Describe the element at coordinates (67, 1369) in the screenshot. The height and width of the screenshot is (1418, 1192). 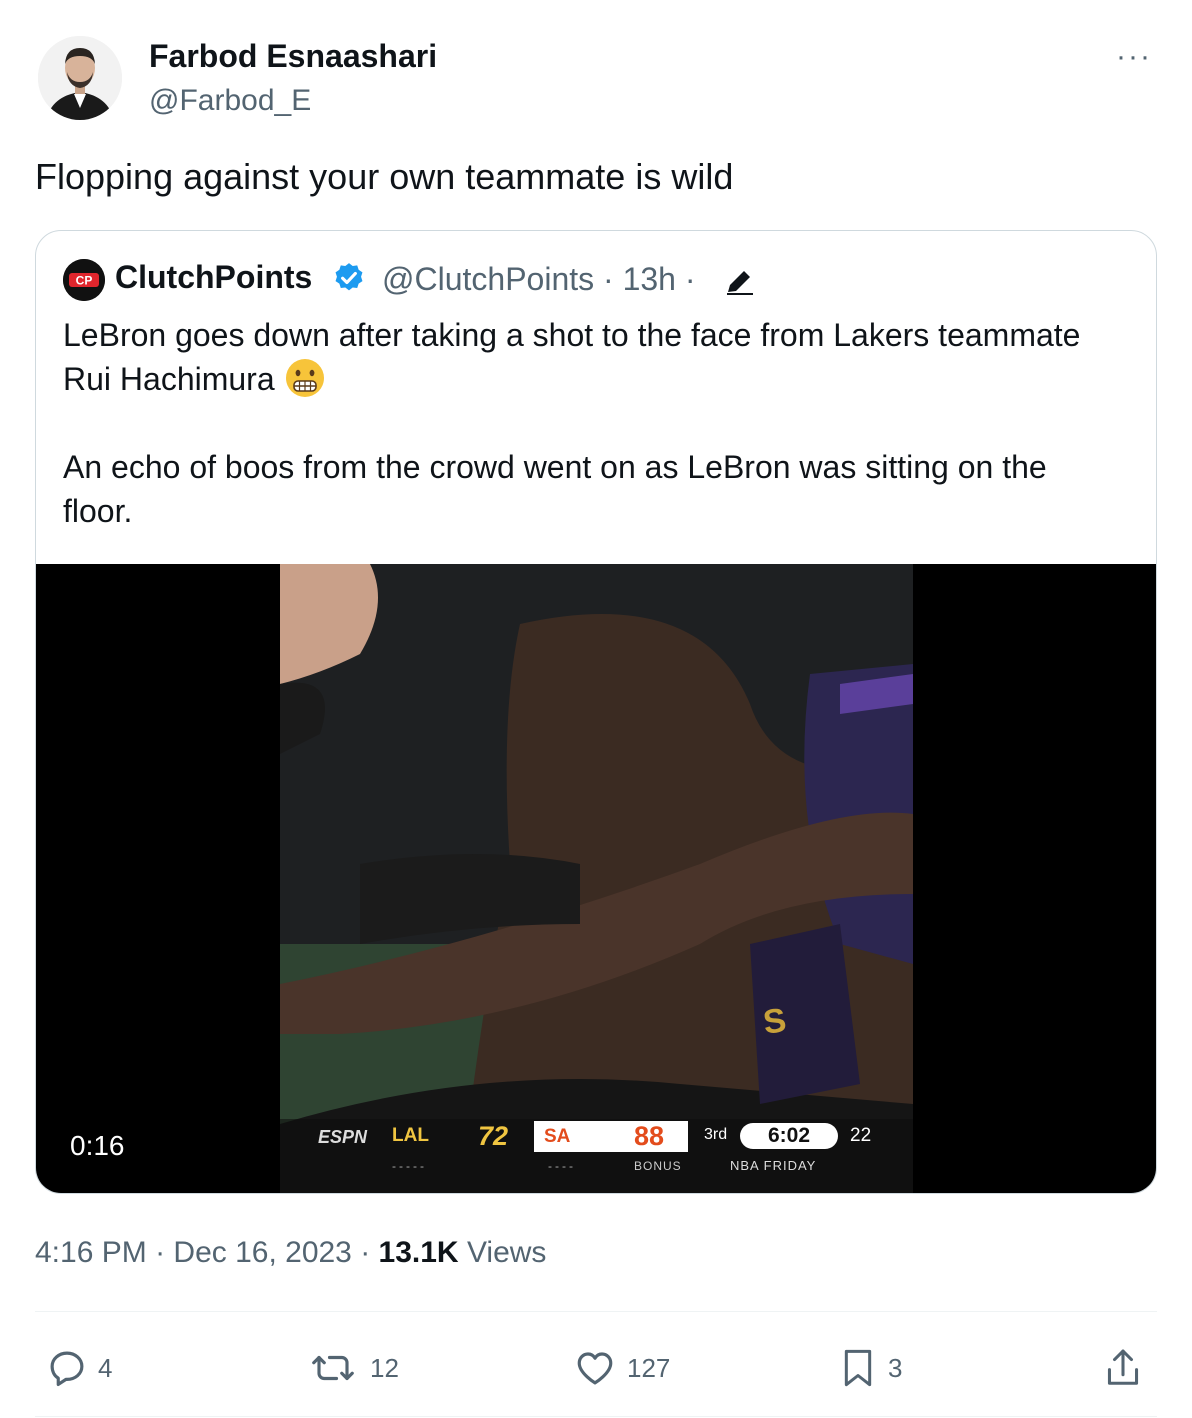
I see `reply-icon` at that location.